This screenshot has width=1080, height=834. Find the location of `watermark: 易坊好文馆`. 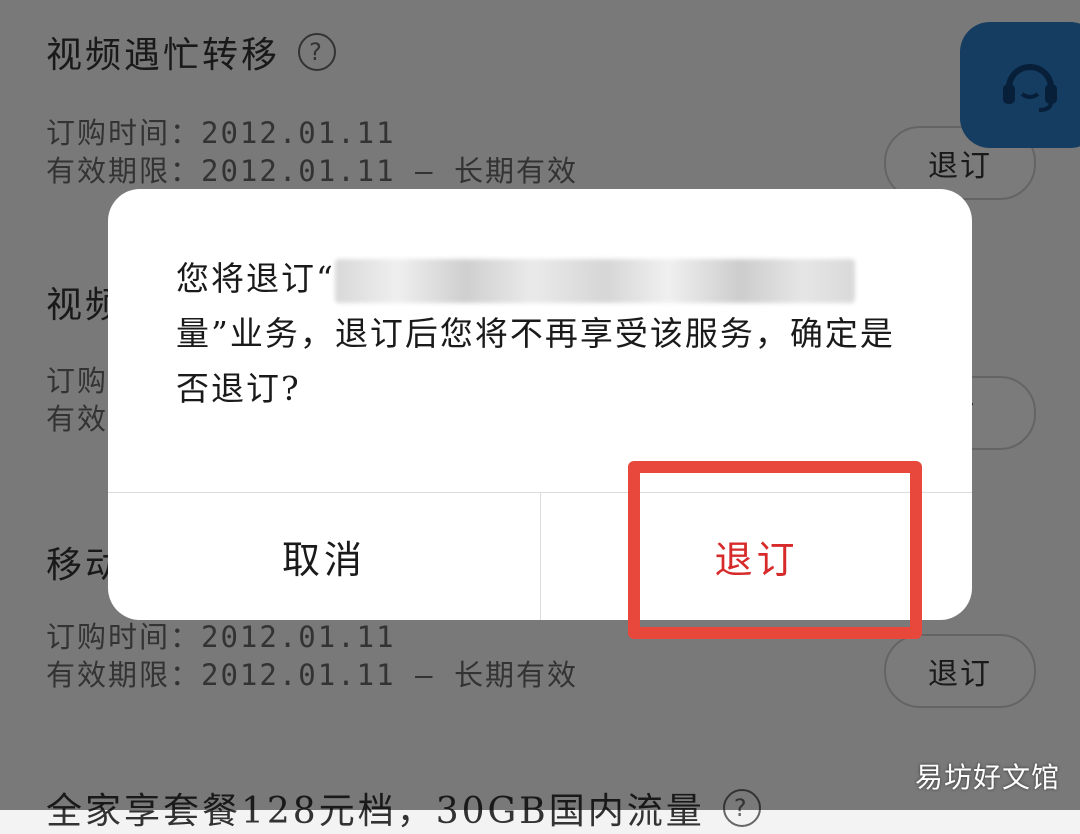

watermark: 易坊好文馆 is located at coordinates (987, 777).